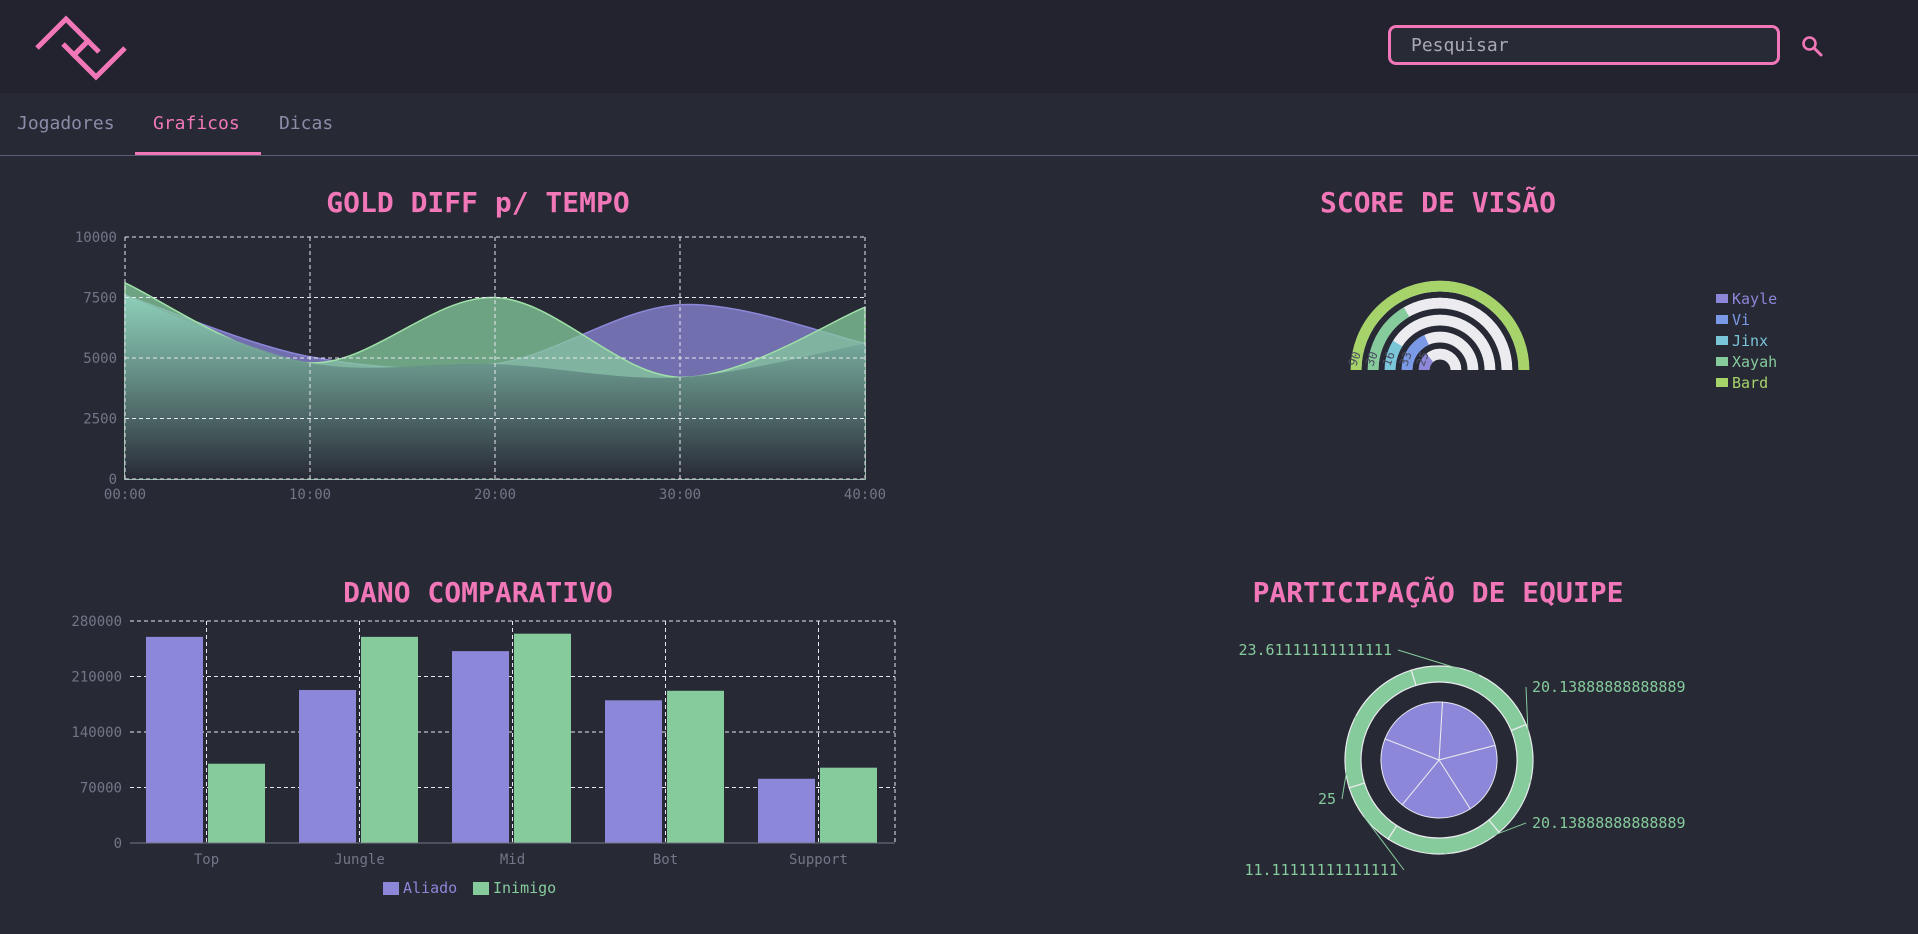 The width and height of the screenshot is (1918, 934). What do you see at coordinates (100, 359) in the screenshot?
I see `gold-y-tick-label: 5000` at bounding box center [100, 359].